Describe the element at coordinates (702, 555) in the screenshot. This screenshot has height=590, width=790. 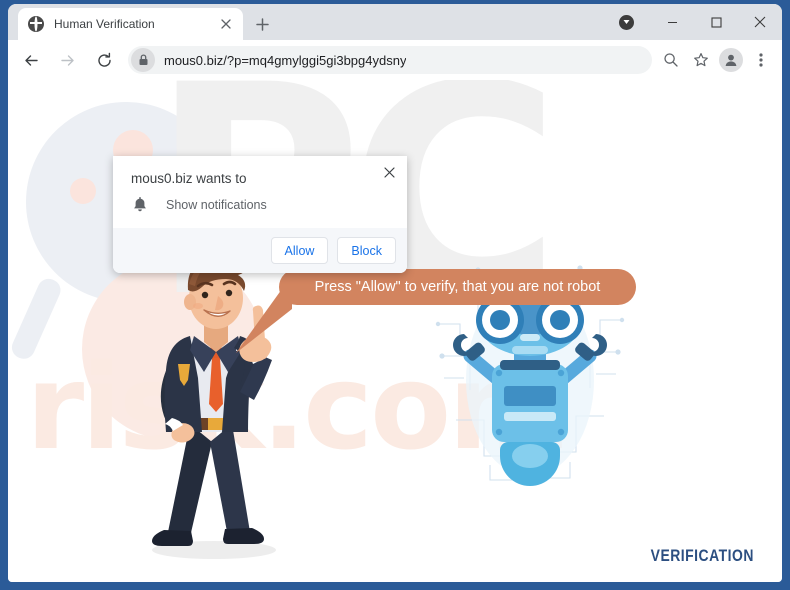
I see `footer-verification-label: VERIFICATION` at that location.